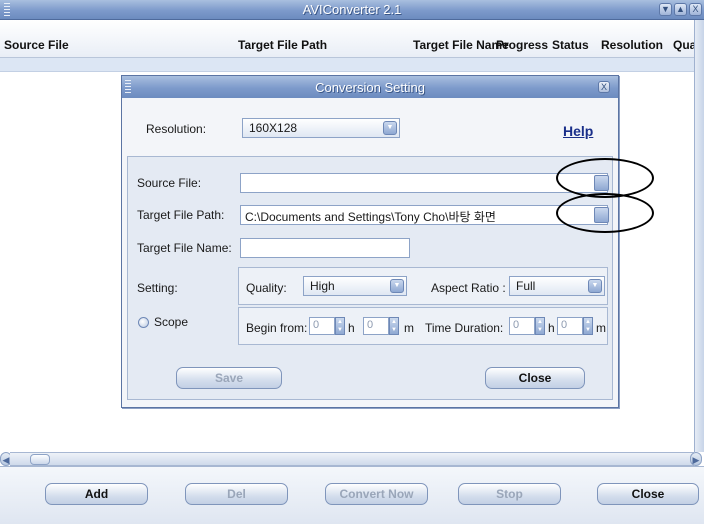  I want to click on quality-value: High, so click(322, 286).